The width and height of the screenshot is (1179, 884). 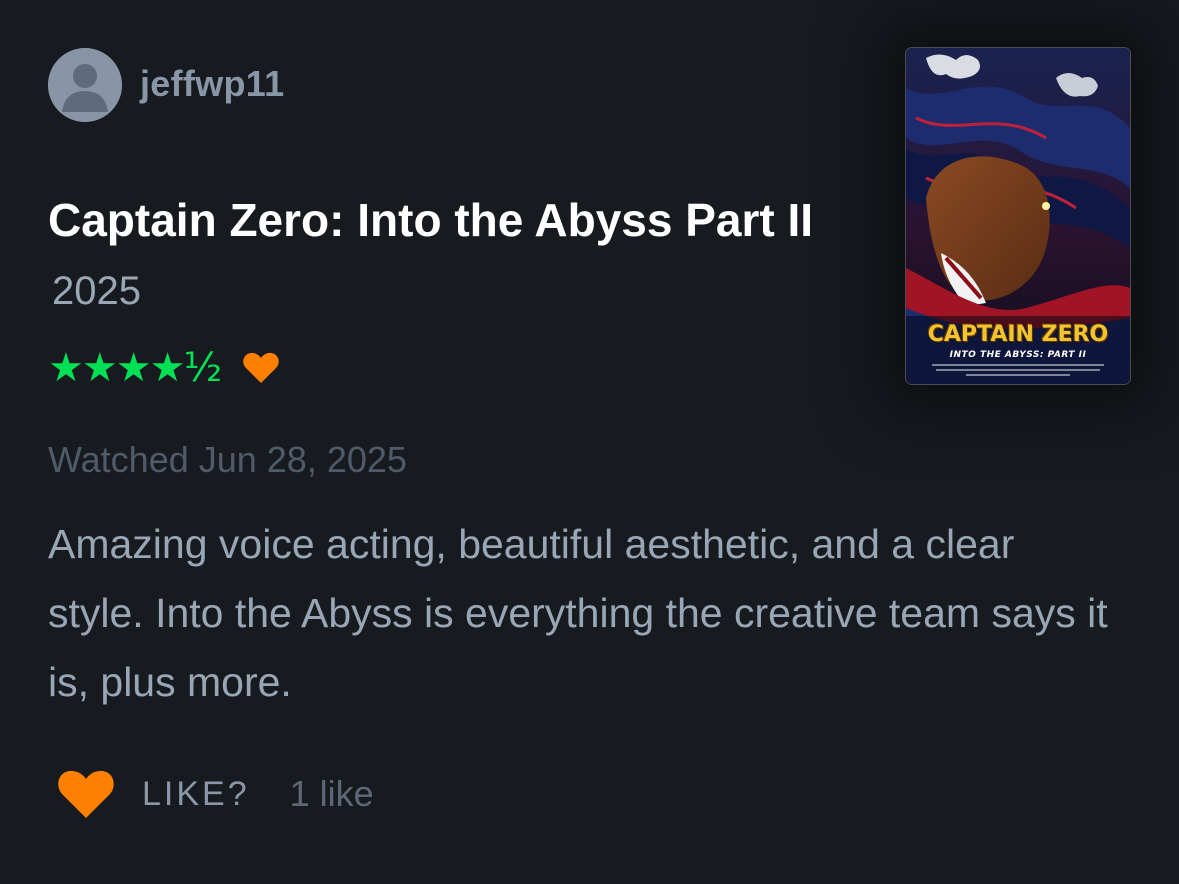 What do you see at coordinates (135, 368) in the screenshot?
I see `star-rating: ★★★★½` at bounding box center [135, 368].